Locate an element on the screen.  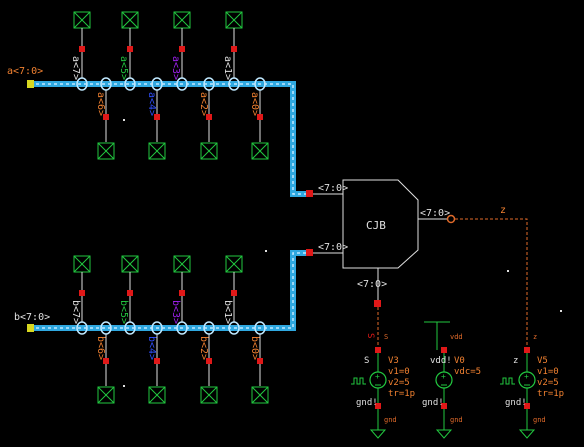
cjb-pin-in-b-label: <7:0> is located at coordinates (333, 247).